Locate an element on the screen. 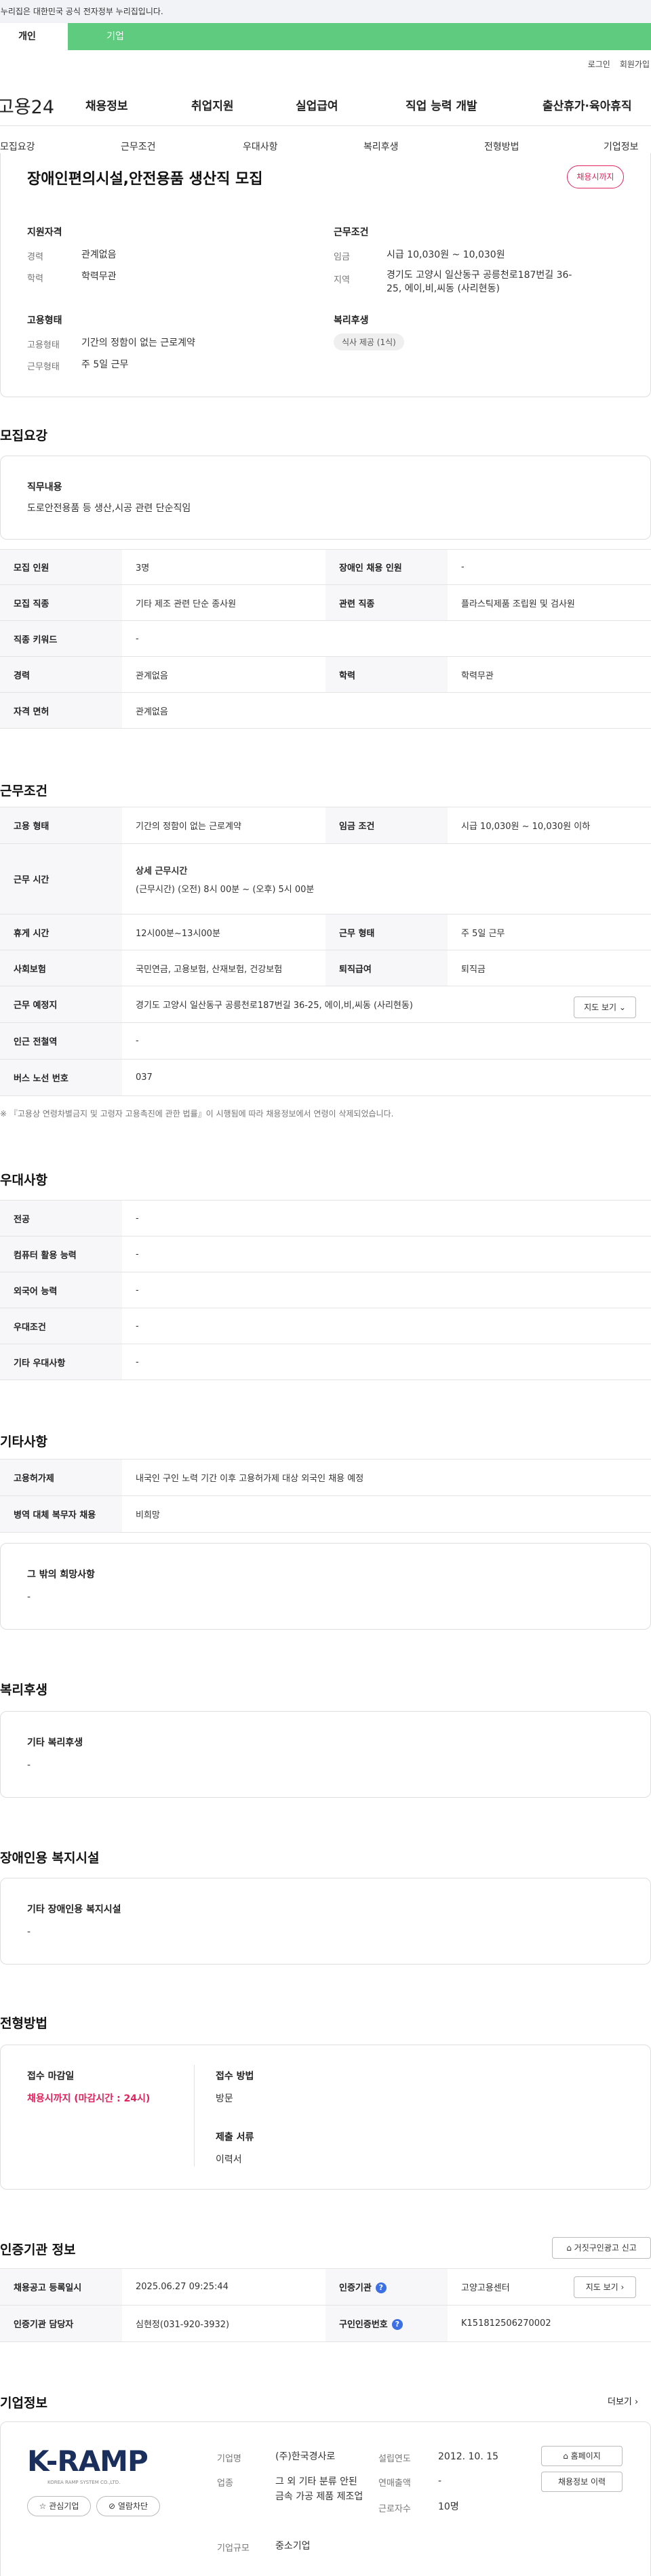 This screenshot has width=651, height=2576. map-view-button: 지도 보기 ⌄ is located at coordinates (605, 1007).